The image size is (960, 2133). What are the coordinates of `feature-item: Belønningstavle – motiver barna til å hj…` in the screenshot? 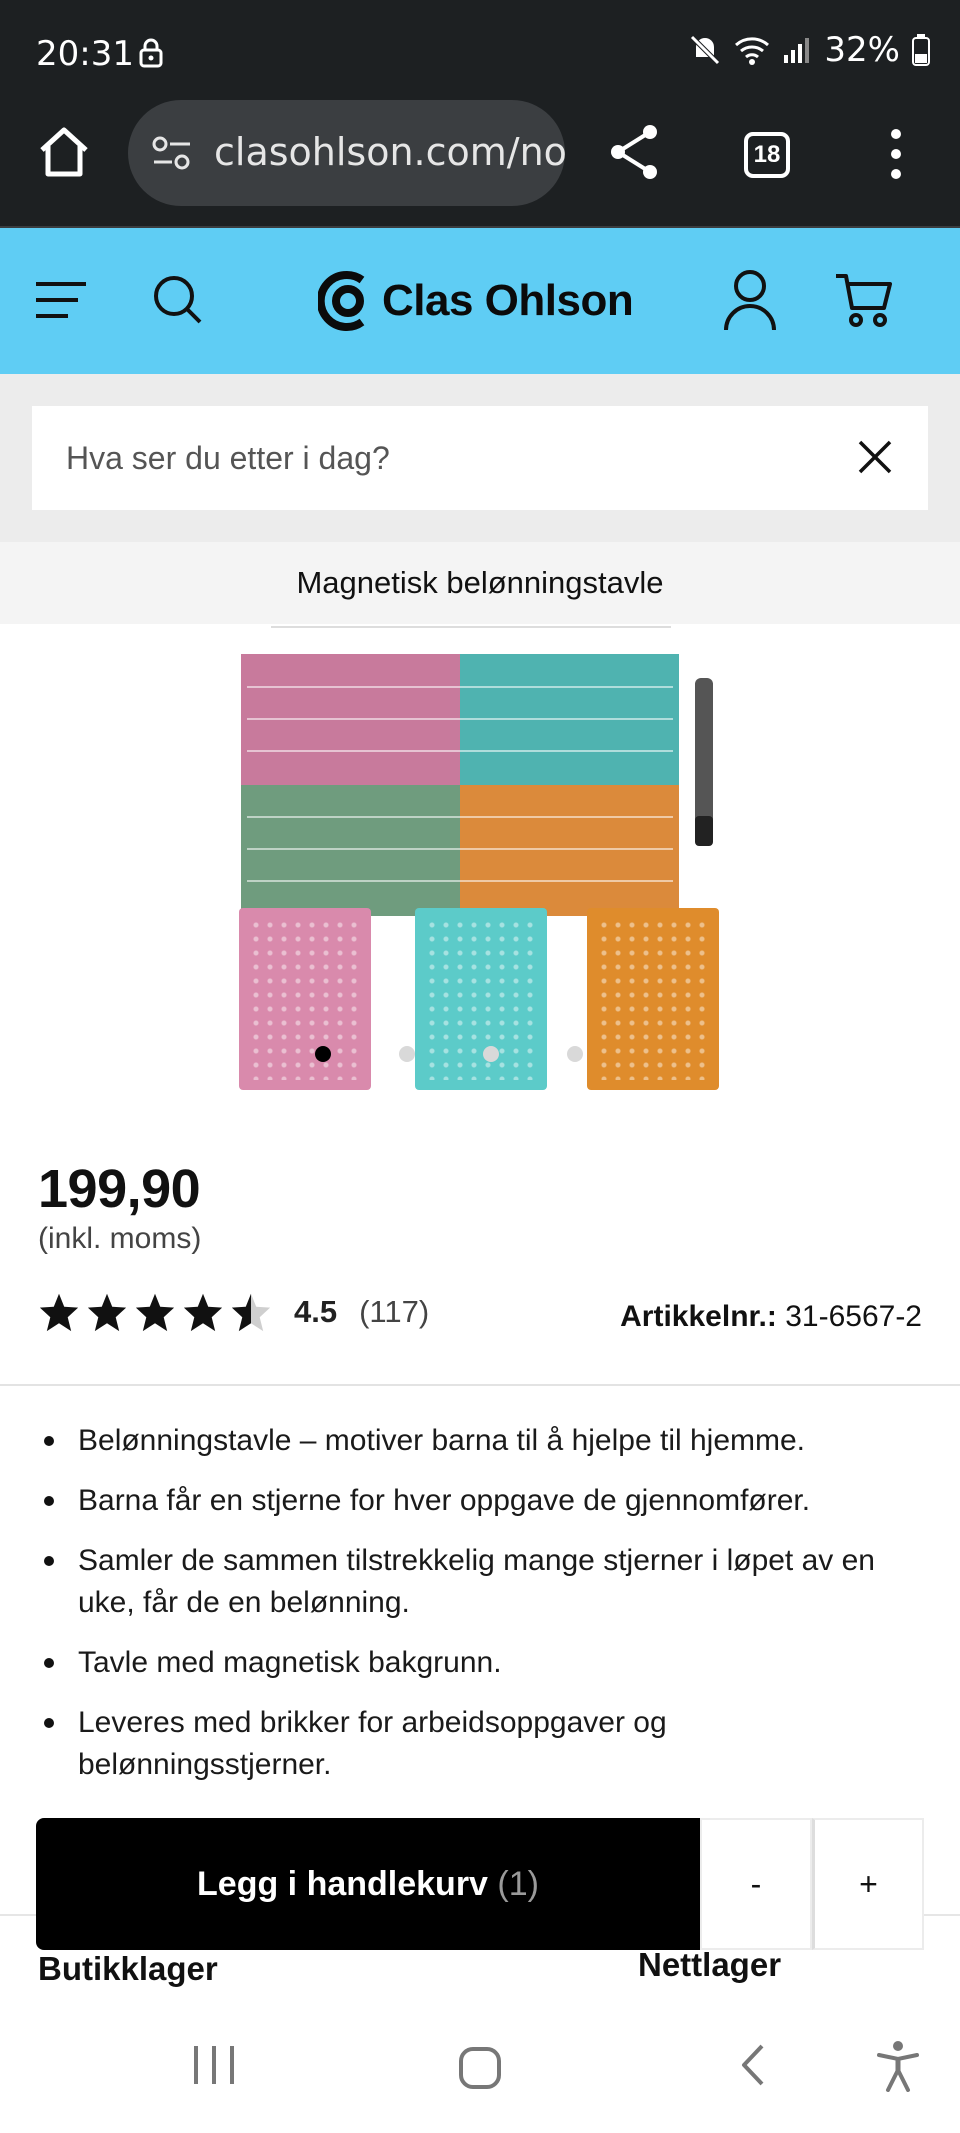 It's located at (480, 1441).